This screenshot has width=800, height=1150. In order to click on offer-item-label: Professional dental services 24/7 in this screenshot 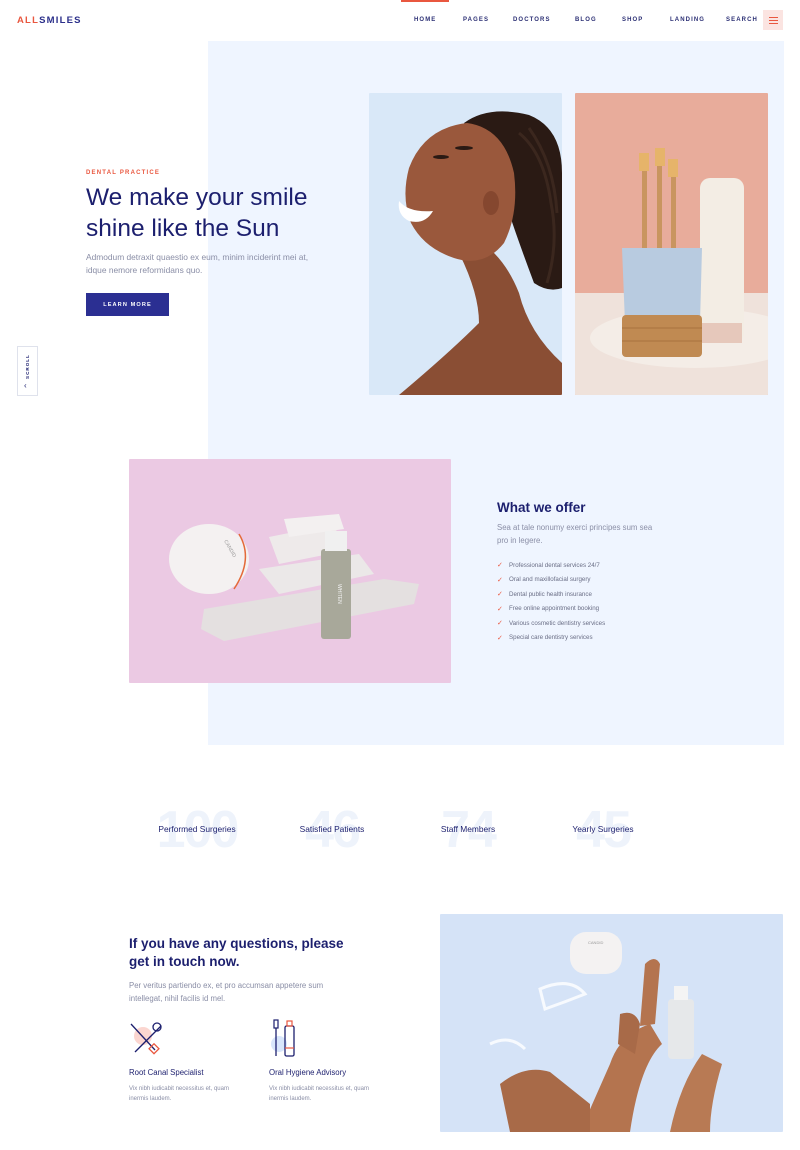, I will do `click(554, 565)`.